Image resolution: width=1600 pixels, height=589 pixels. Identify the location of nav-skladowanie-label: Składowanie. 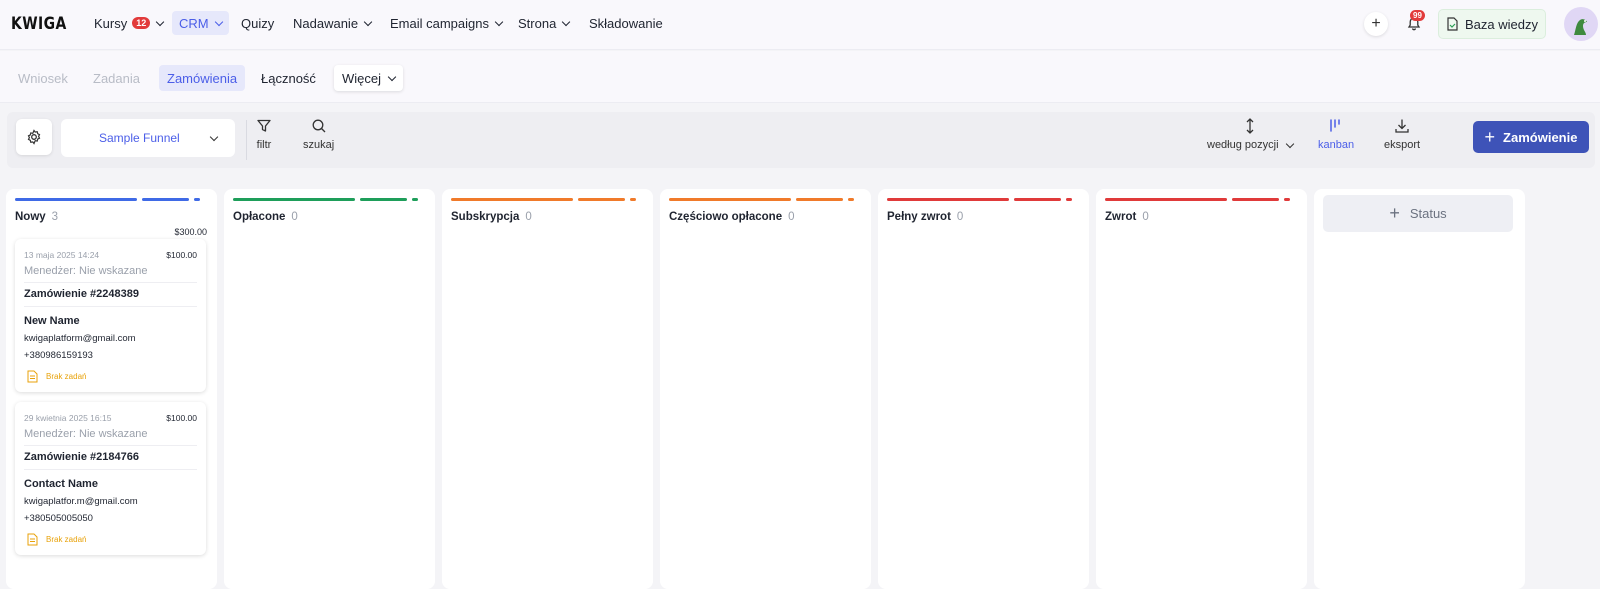
(626, 23).